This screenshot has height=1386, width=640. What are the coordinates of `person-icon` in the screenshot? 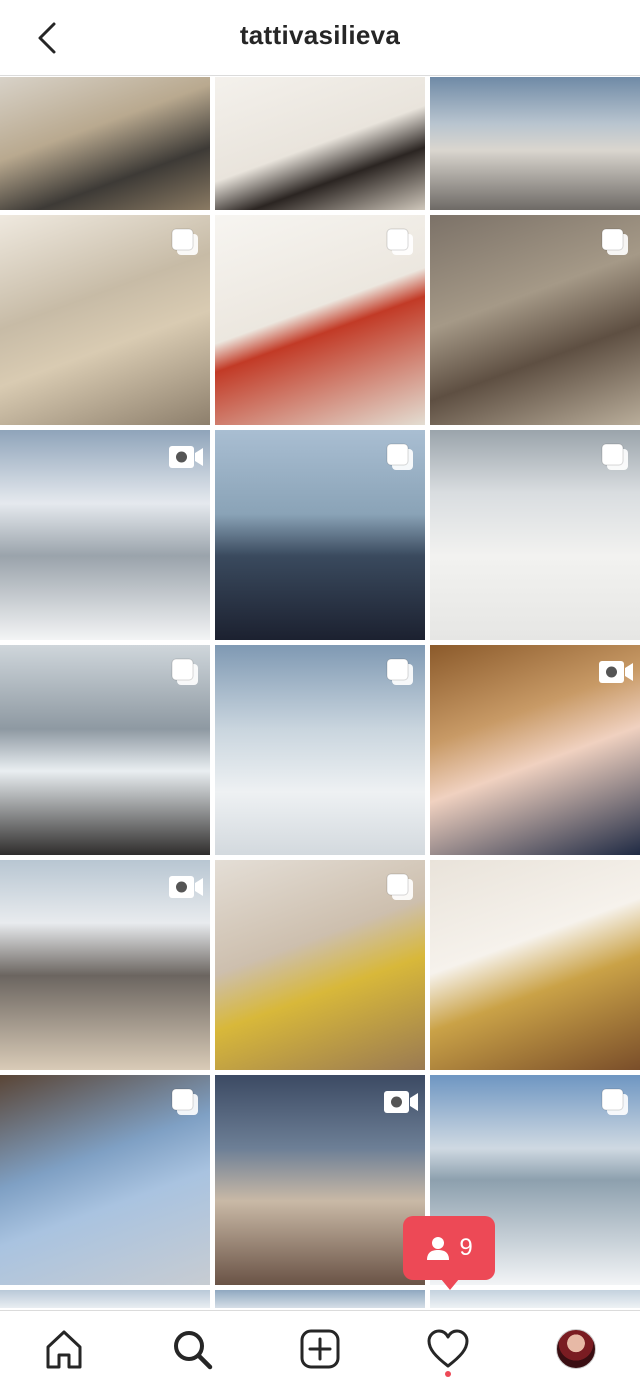 It's located at (438, 1248).